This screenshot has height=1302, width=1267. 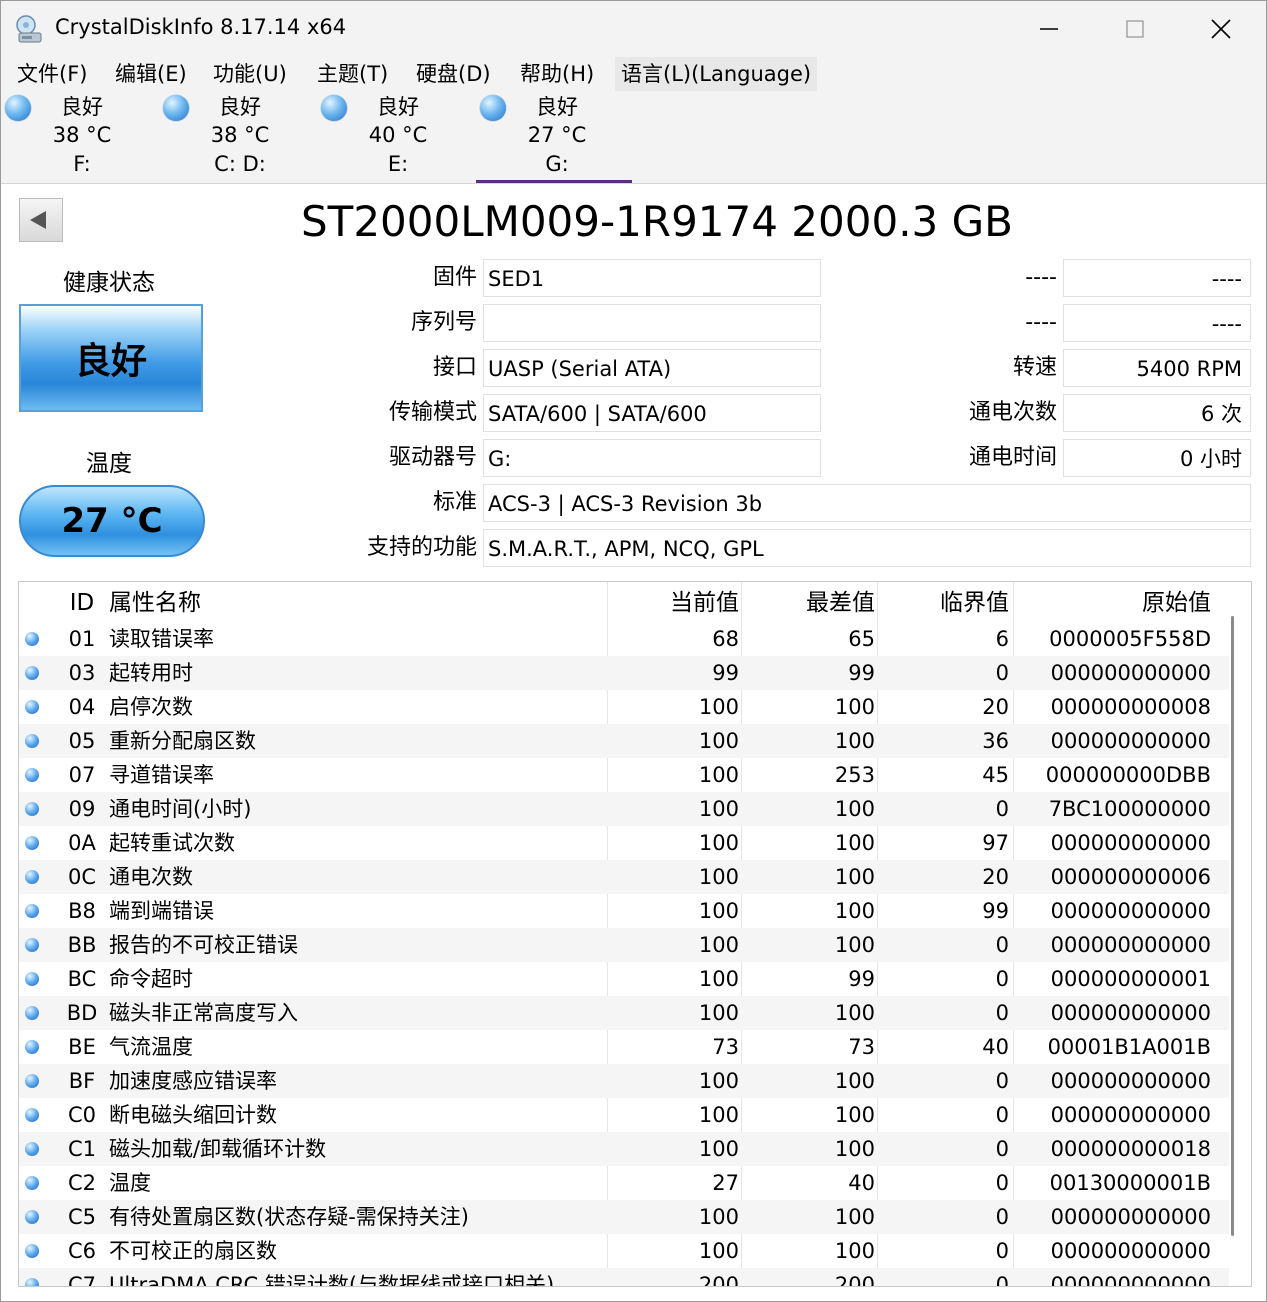 What do you see at coordinates (82, 979) in the screenshot?
I see `cell-id: BC` at bounding box center [82, 979].